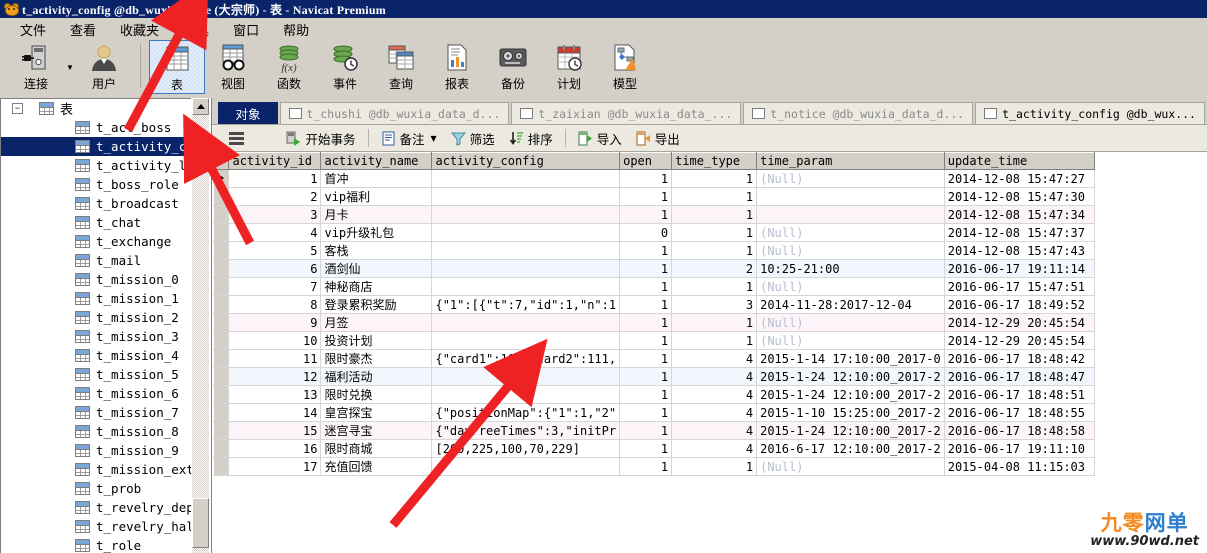 This screenshot has width=1207, height=553. I want to click on toolbar-button-query: 查询, so click(401, 67).